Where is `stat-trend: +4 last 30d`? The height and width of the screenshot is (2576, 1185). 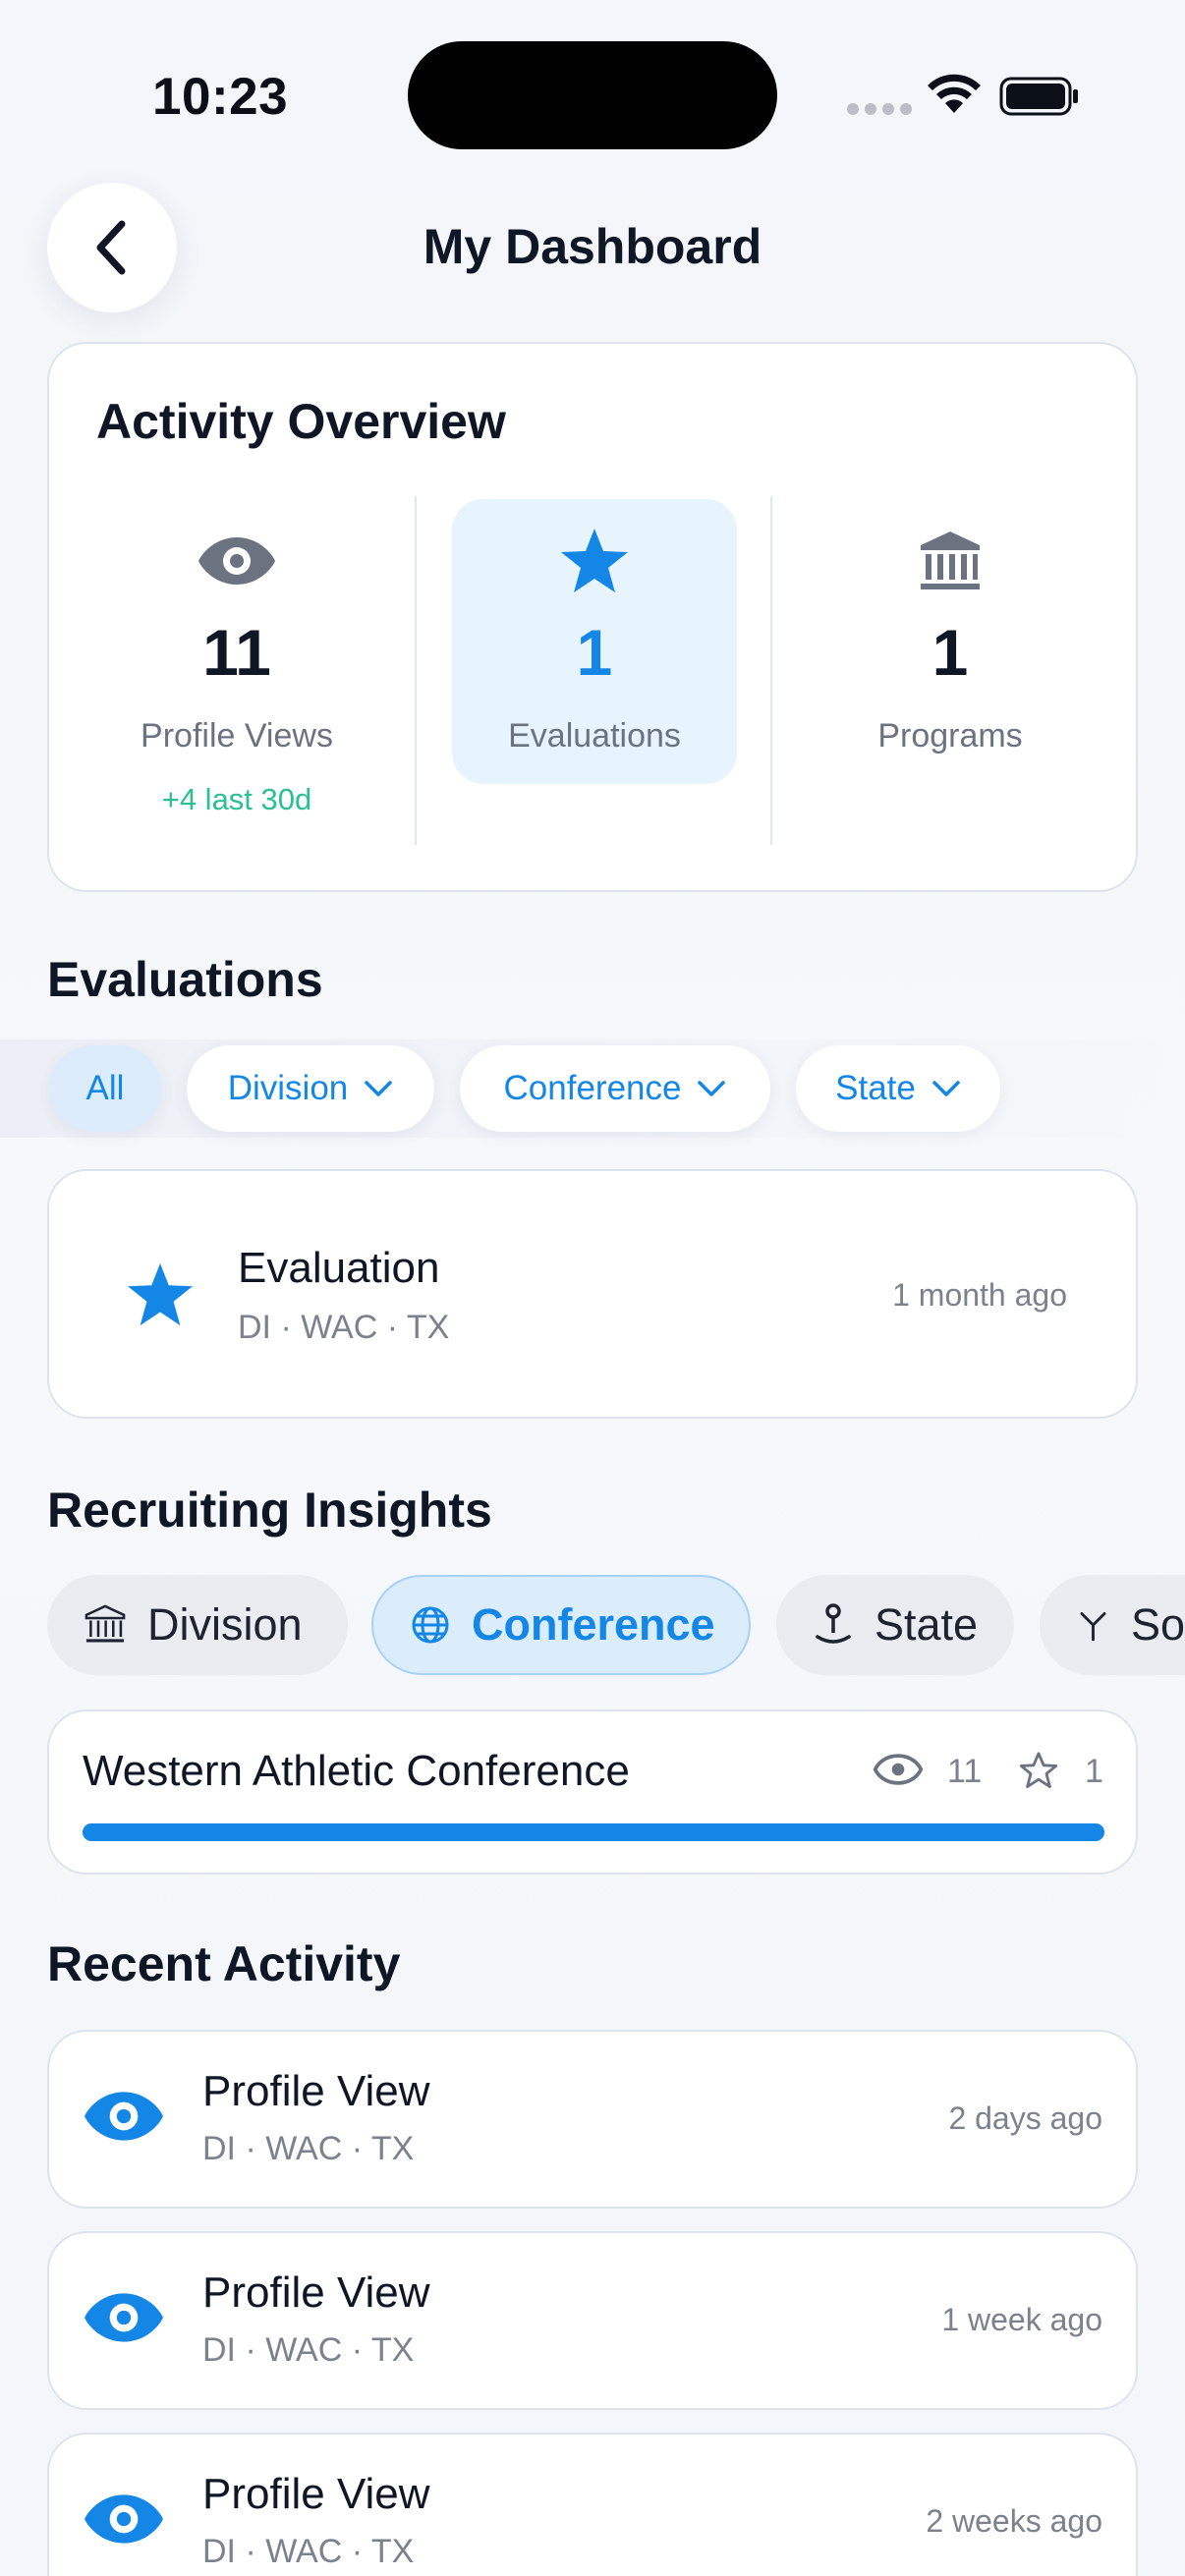 stat-trend: +4 last 30d is located at coordinates (237, 799).